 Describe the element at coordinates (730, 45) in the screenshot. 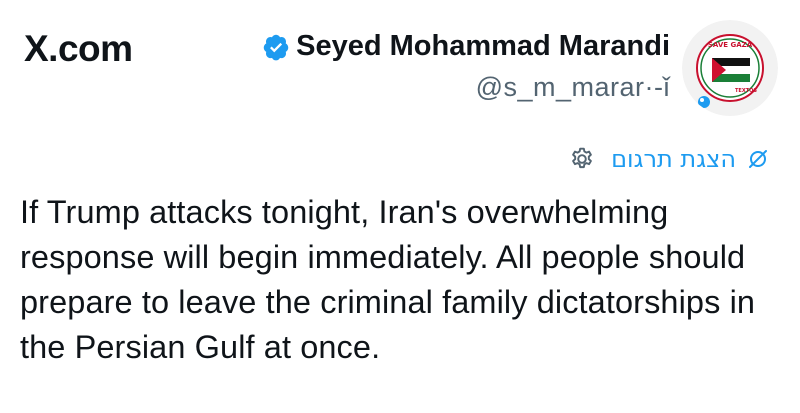

I see `avatar-top-text: SAVE GAZA` at that location.